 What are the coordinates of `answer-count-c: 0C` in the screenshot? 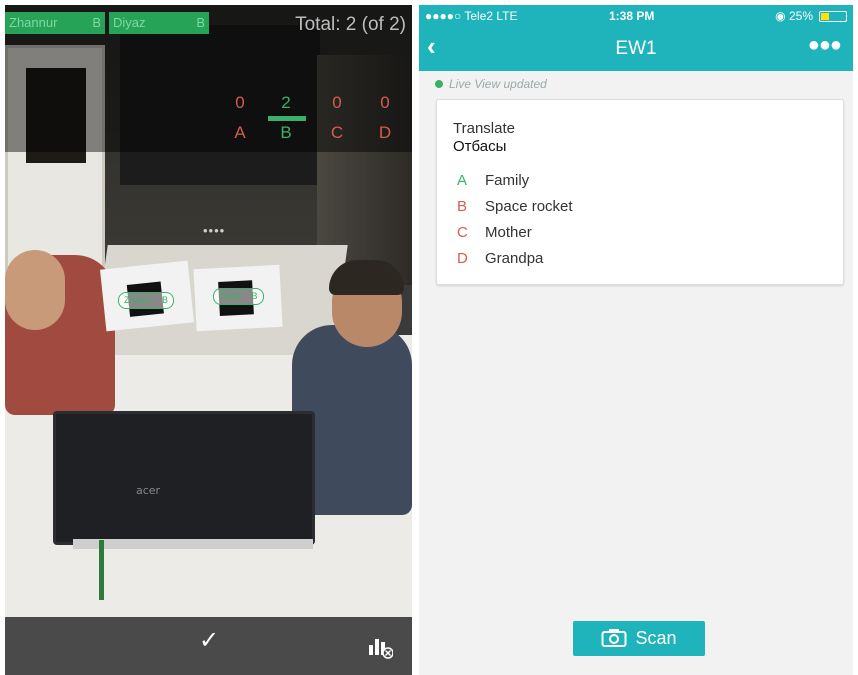 It's located at (337, 117).